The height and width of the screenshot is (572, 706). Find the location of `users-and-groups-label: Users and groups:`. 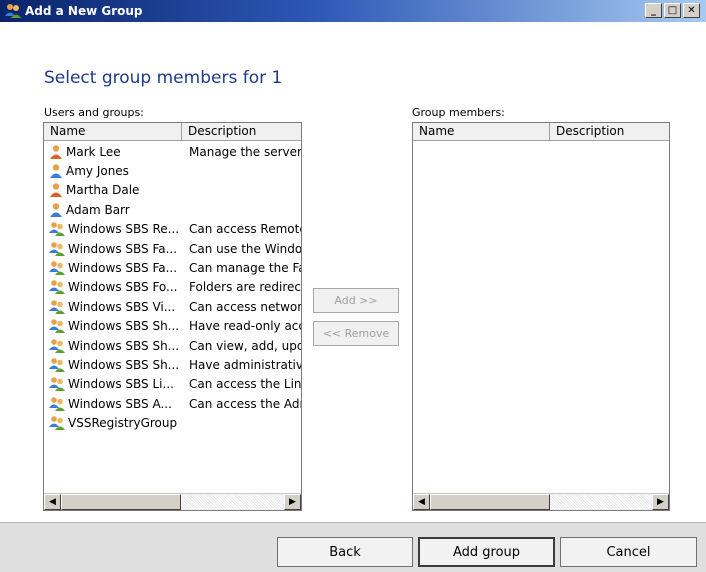

users-and-groups-label: Users and groups: is located at coordinates (94, 112).